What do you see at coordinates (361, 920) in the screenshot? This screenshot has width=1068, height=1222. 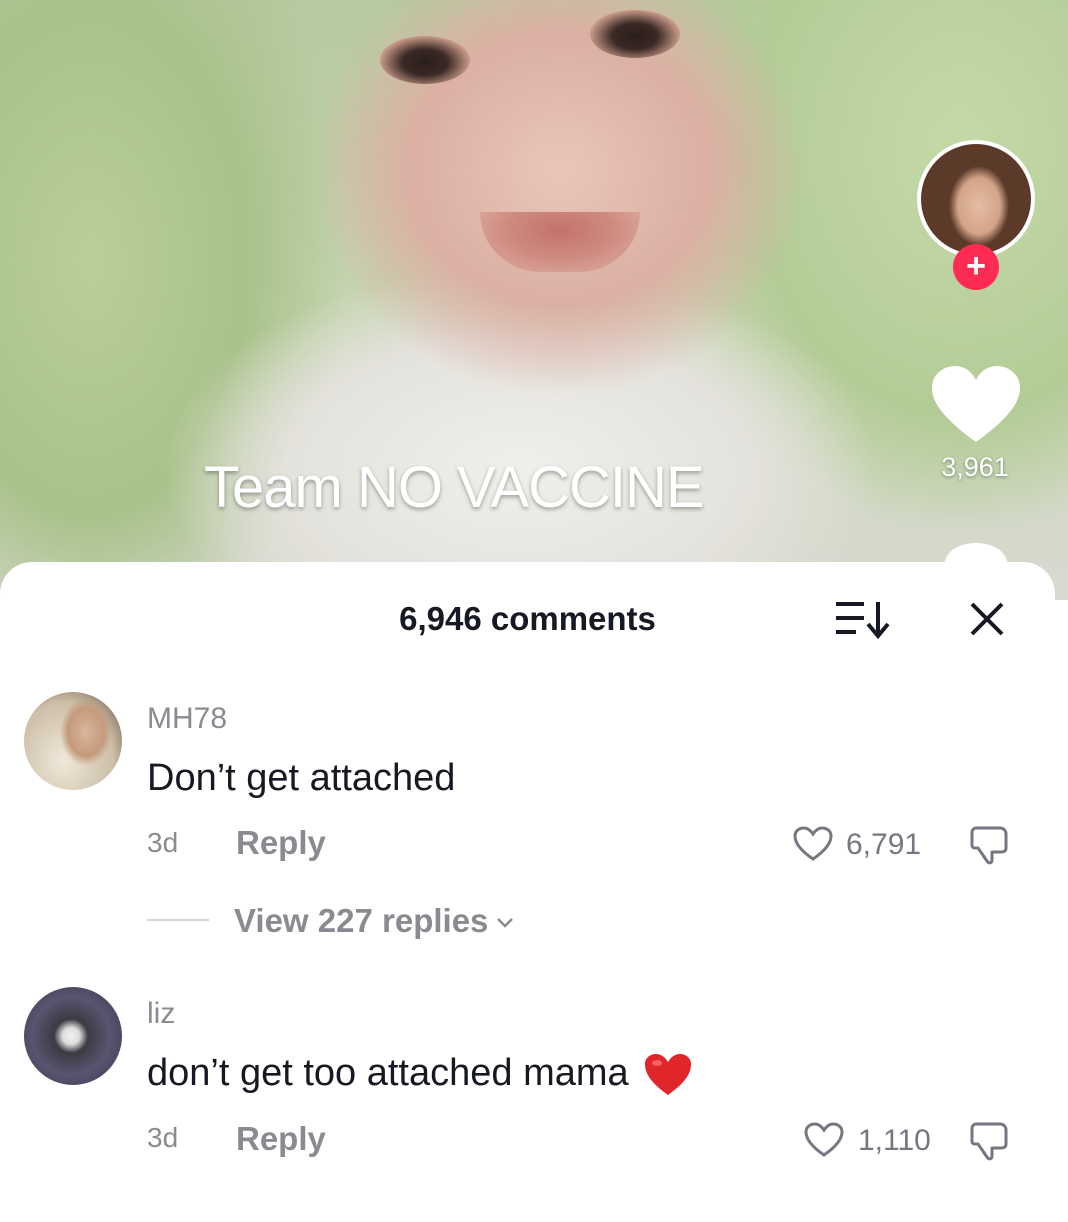 I see `view-replies-label: View 227 replies` at bounding box center [361, 920].